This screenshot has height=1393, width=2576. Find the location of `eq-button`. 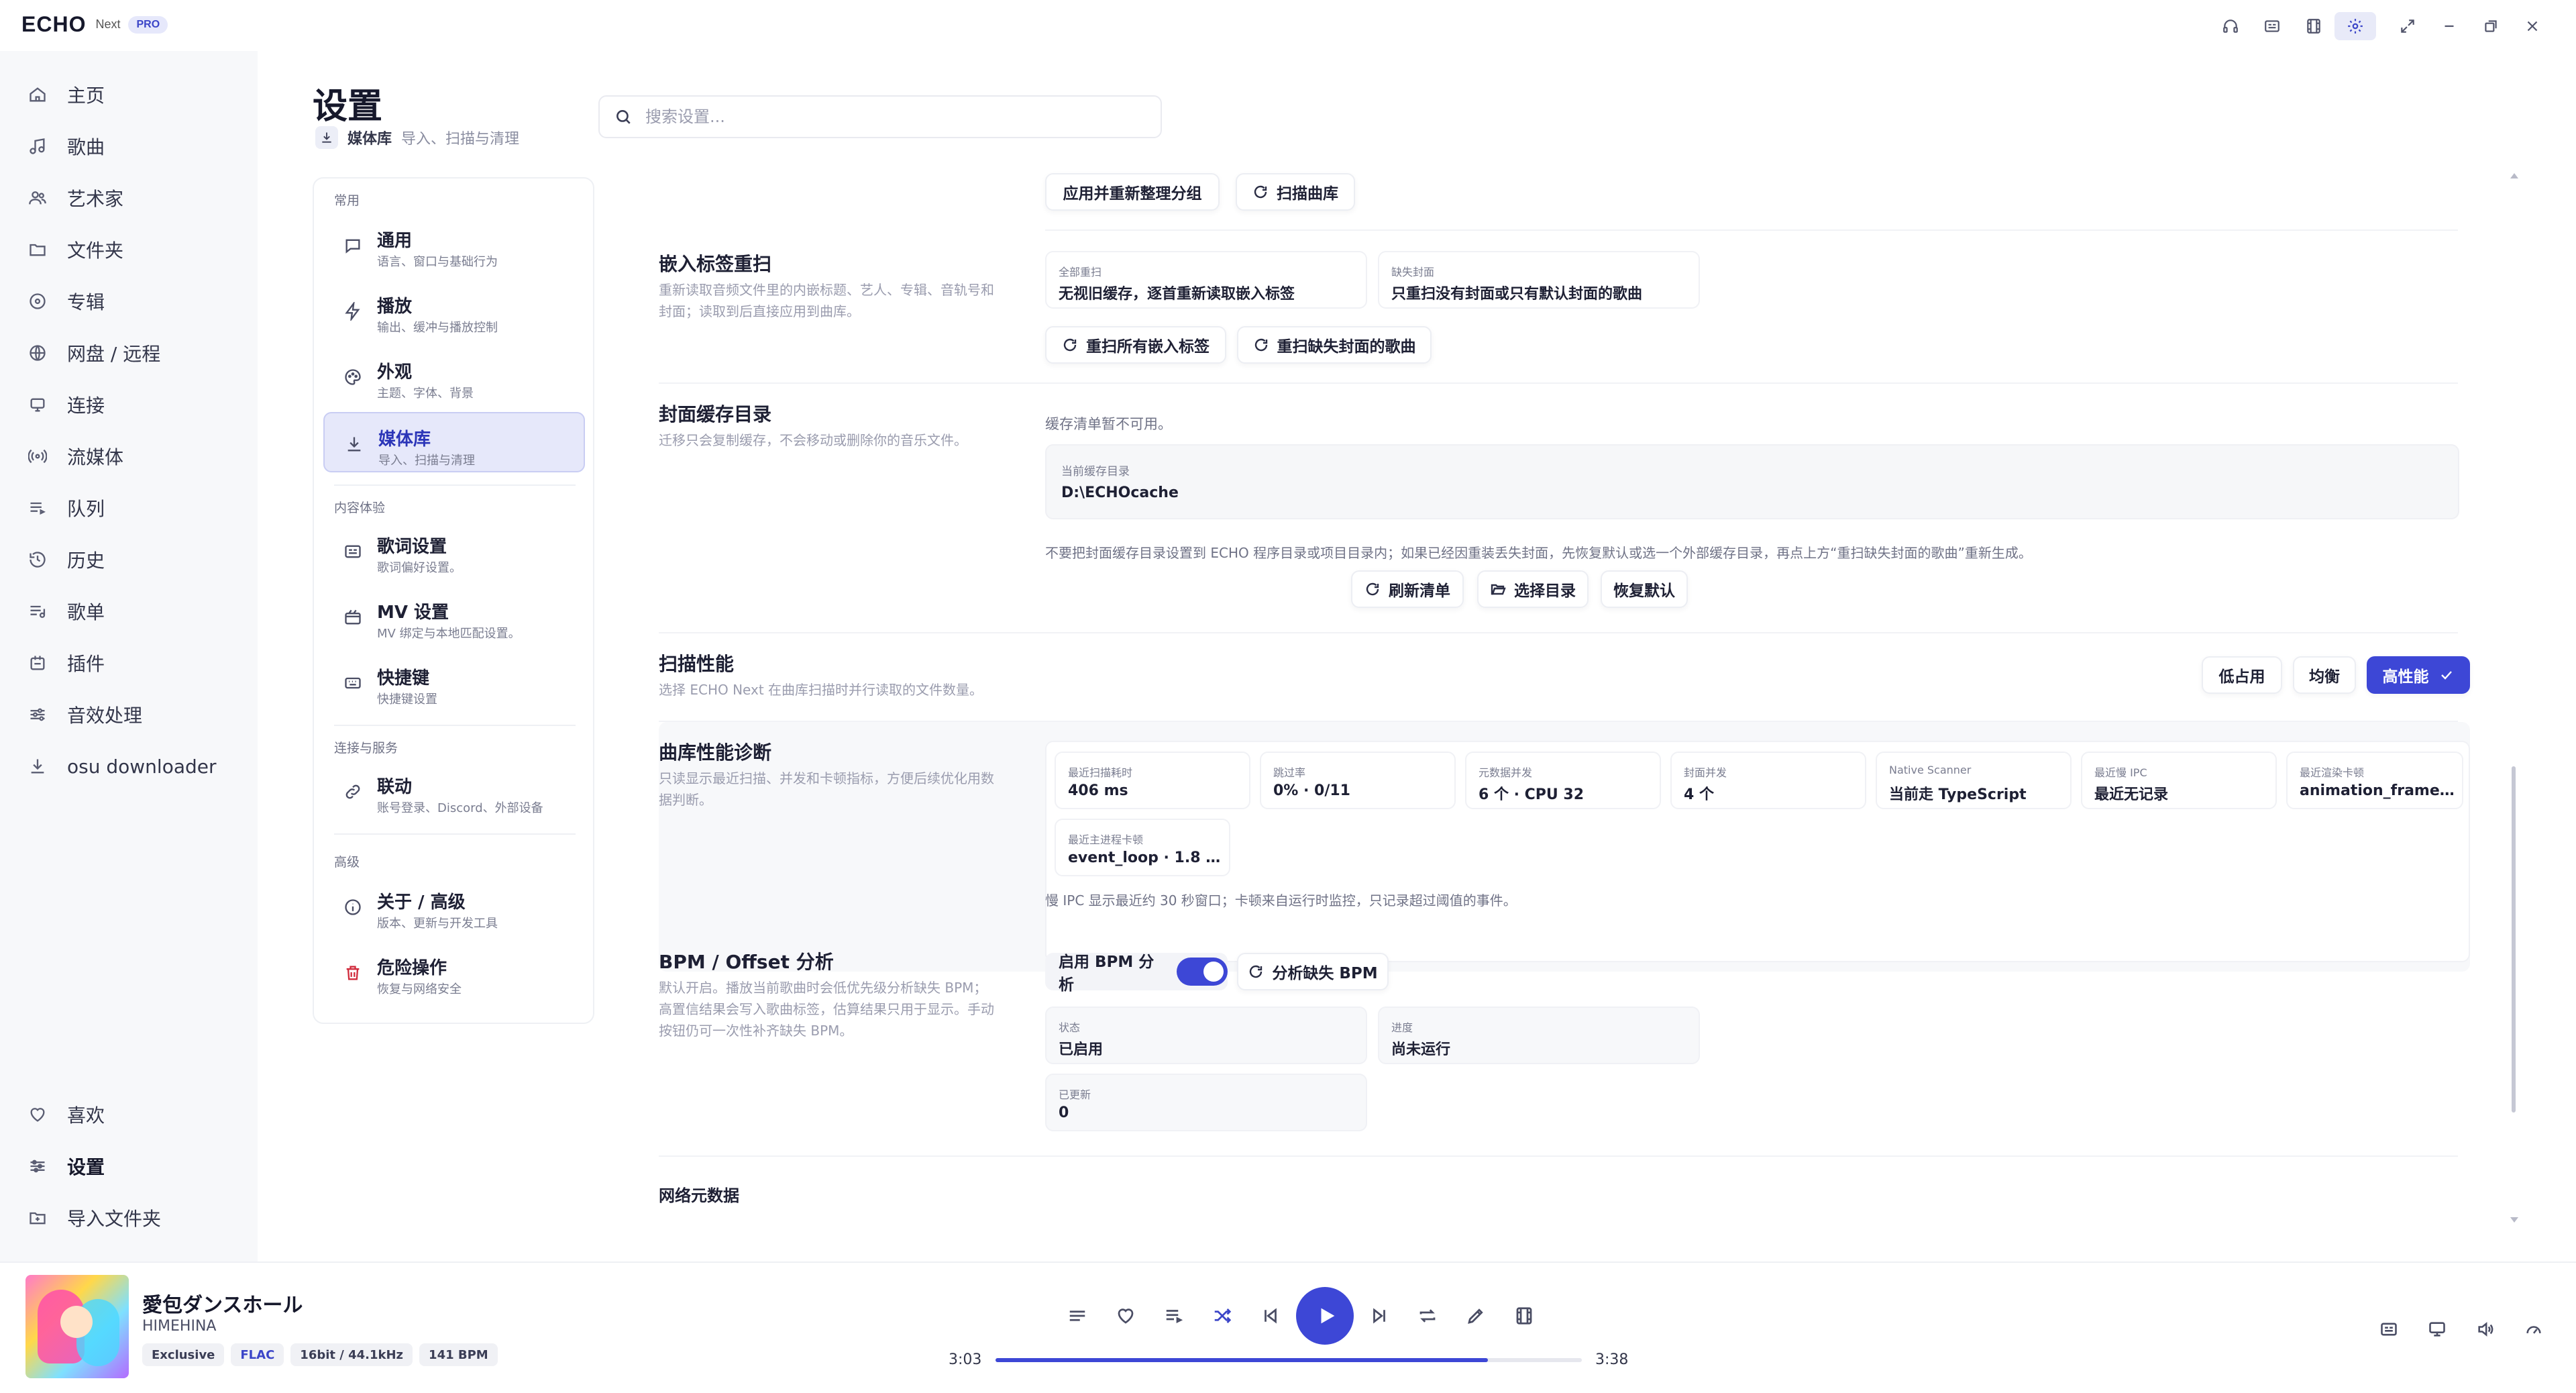

eq-button is located at coordinates (1077, 1316).